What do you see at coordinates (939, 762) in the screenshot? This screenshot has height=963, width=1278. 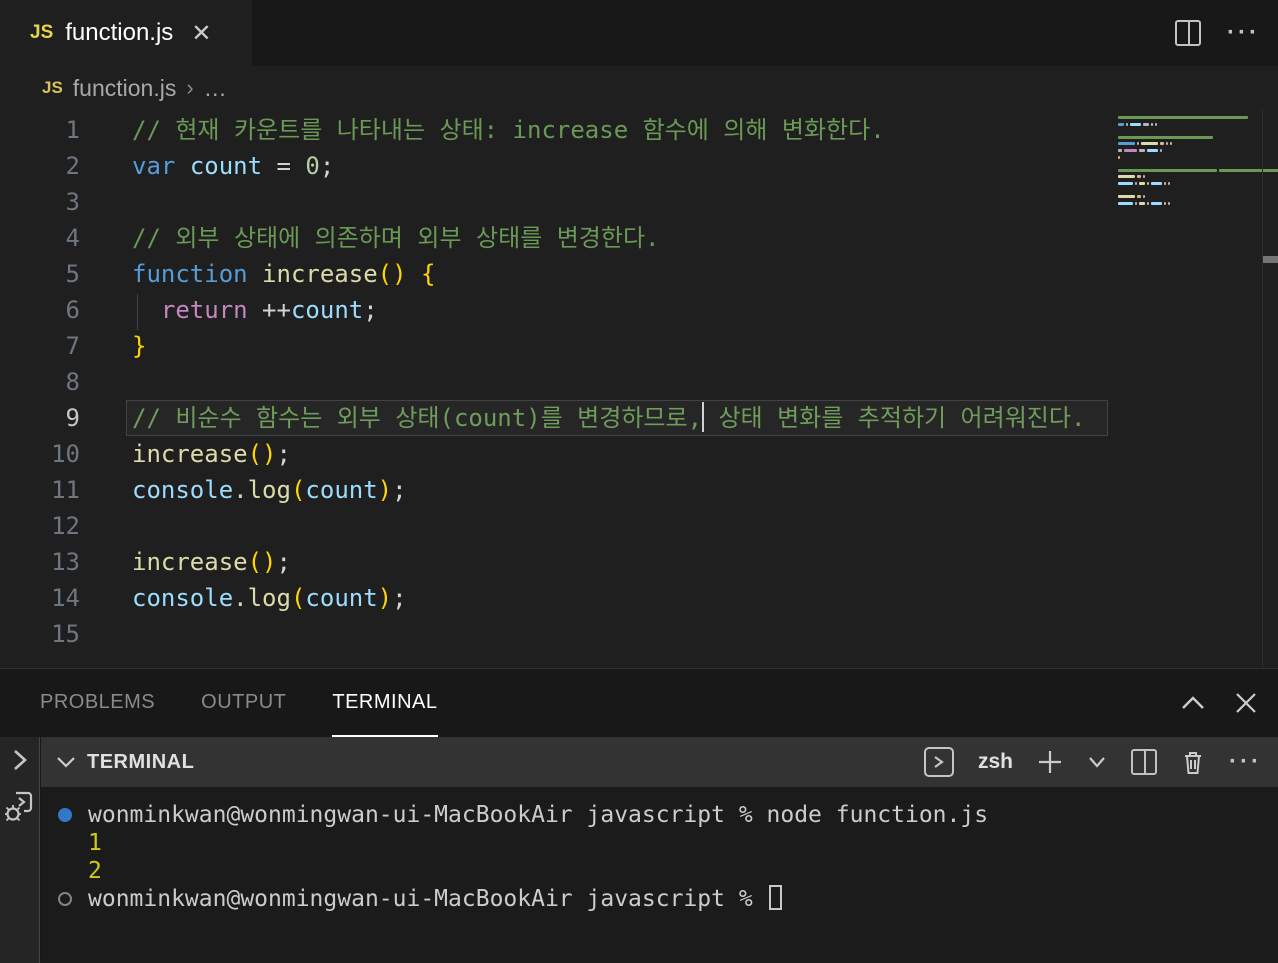 I see `launch-profile-icon` at bounding box center [939, 762].